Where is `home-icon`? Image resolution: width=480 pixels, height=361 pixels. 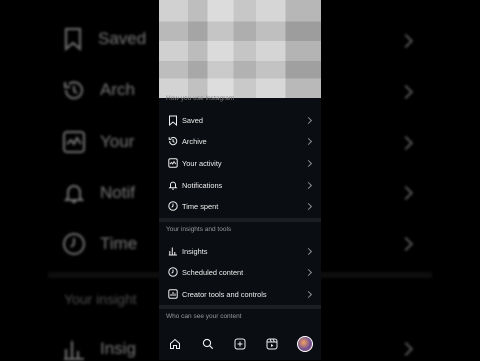
home-icon is located at coordinates (175, 344).